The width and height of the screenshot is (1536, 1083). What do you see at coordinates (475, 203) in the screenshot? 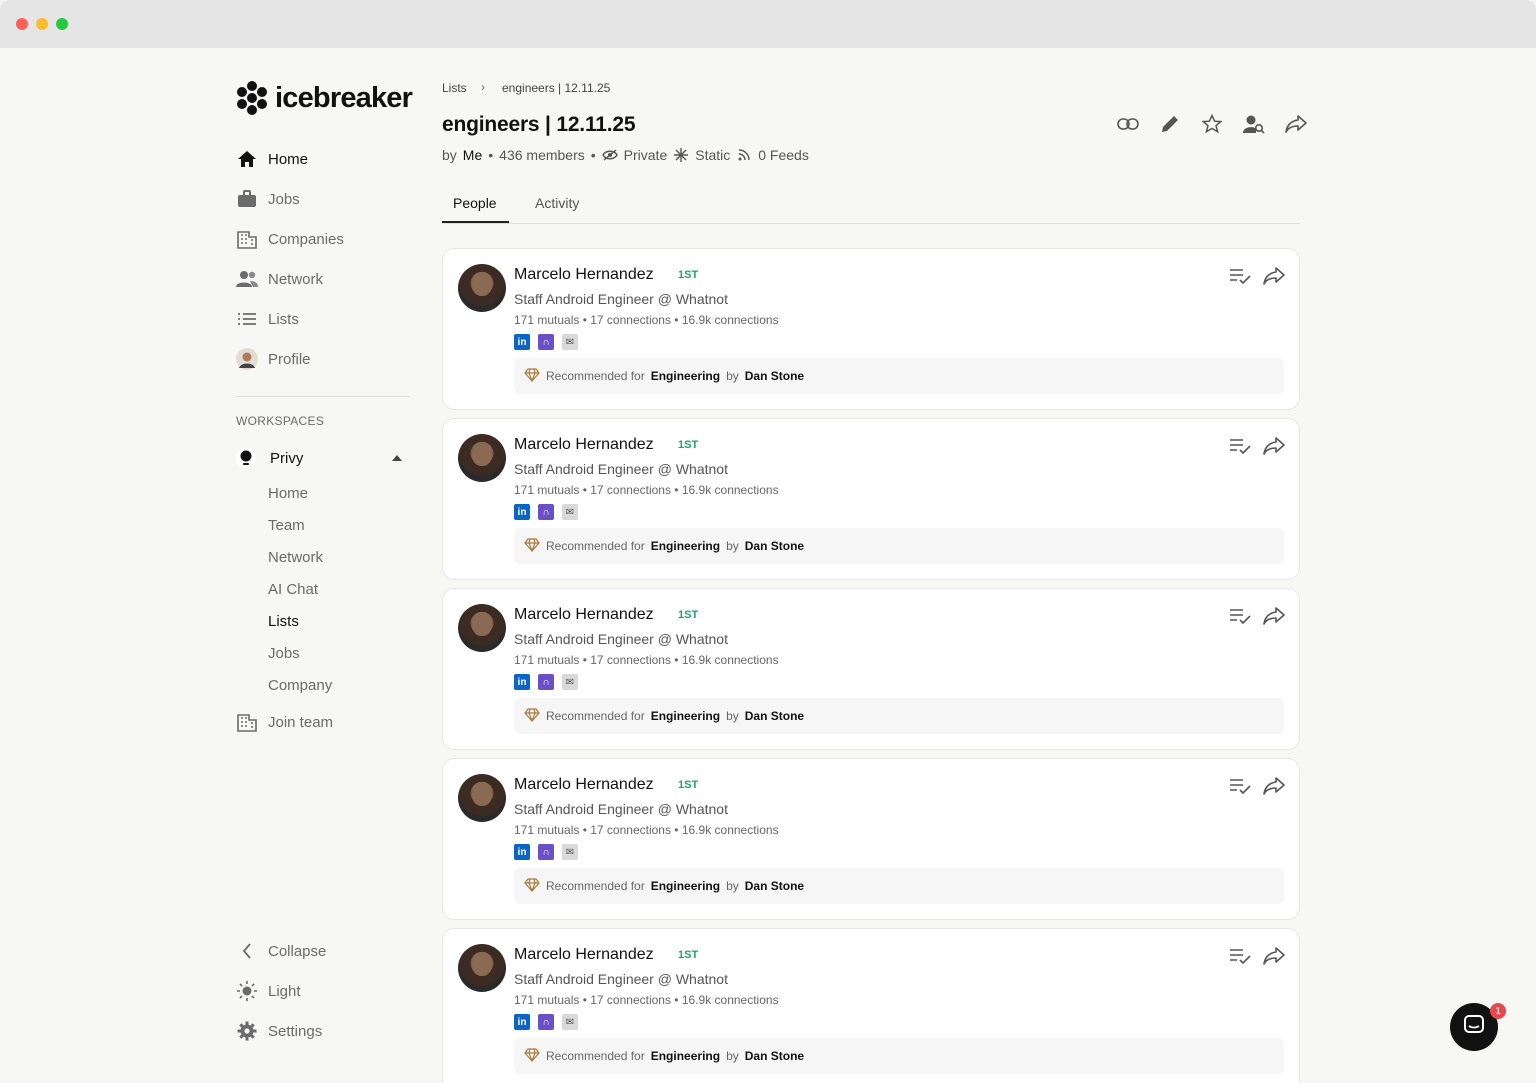
I see `tab-people: People` at bounding box center [475, 203].